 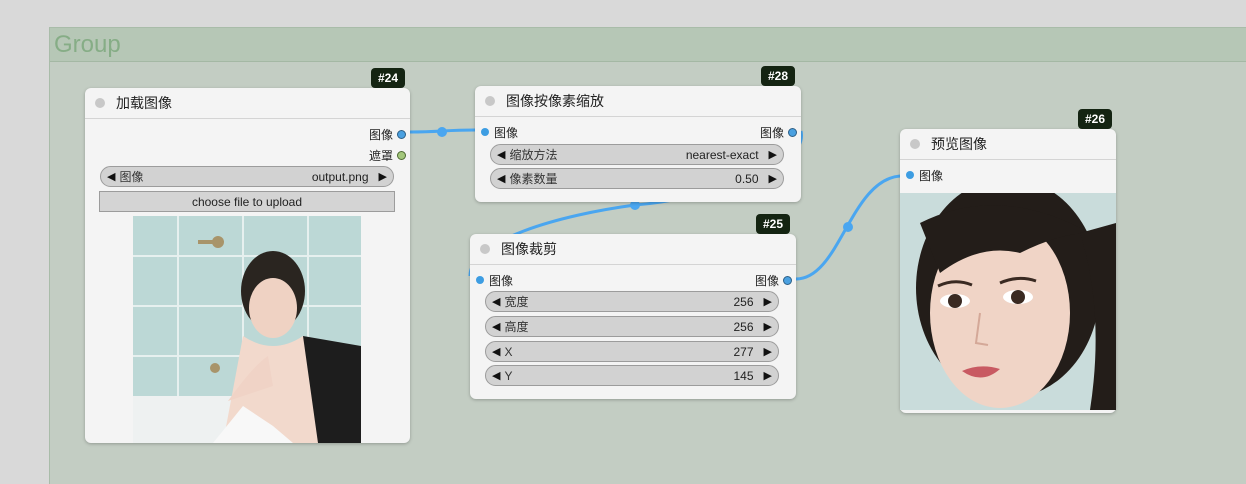 I want to click on node-preview-image: #26 预览图像 图像, so click(x=1008, y=261).